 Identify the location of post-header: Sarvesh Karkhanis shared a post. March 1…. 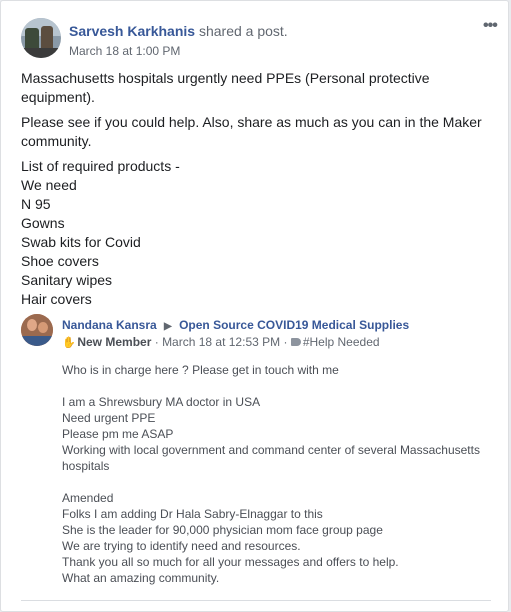
(251, 40).